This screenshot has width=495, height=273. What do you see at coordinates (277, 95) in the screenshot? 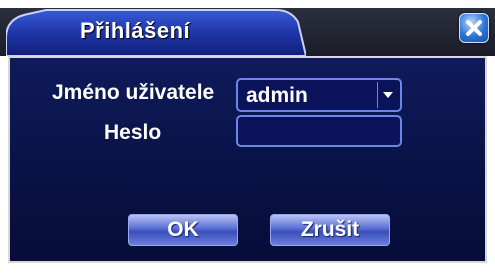
I see `username-value: admin` at bounding box center [277, 95].